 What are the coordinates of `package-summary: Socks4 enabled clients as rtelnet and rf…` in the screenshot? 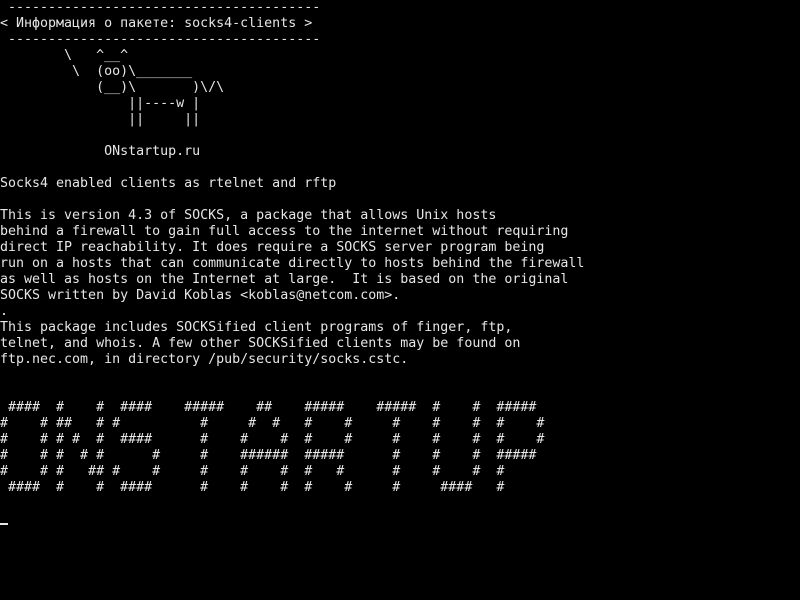 It's located at (168, 183).